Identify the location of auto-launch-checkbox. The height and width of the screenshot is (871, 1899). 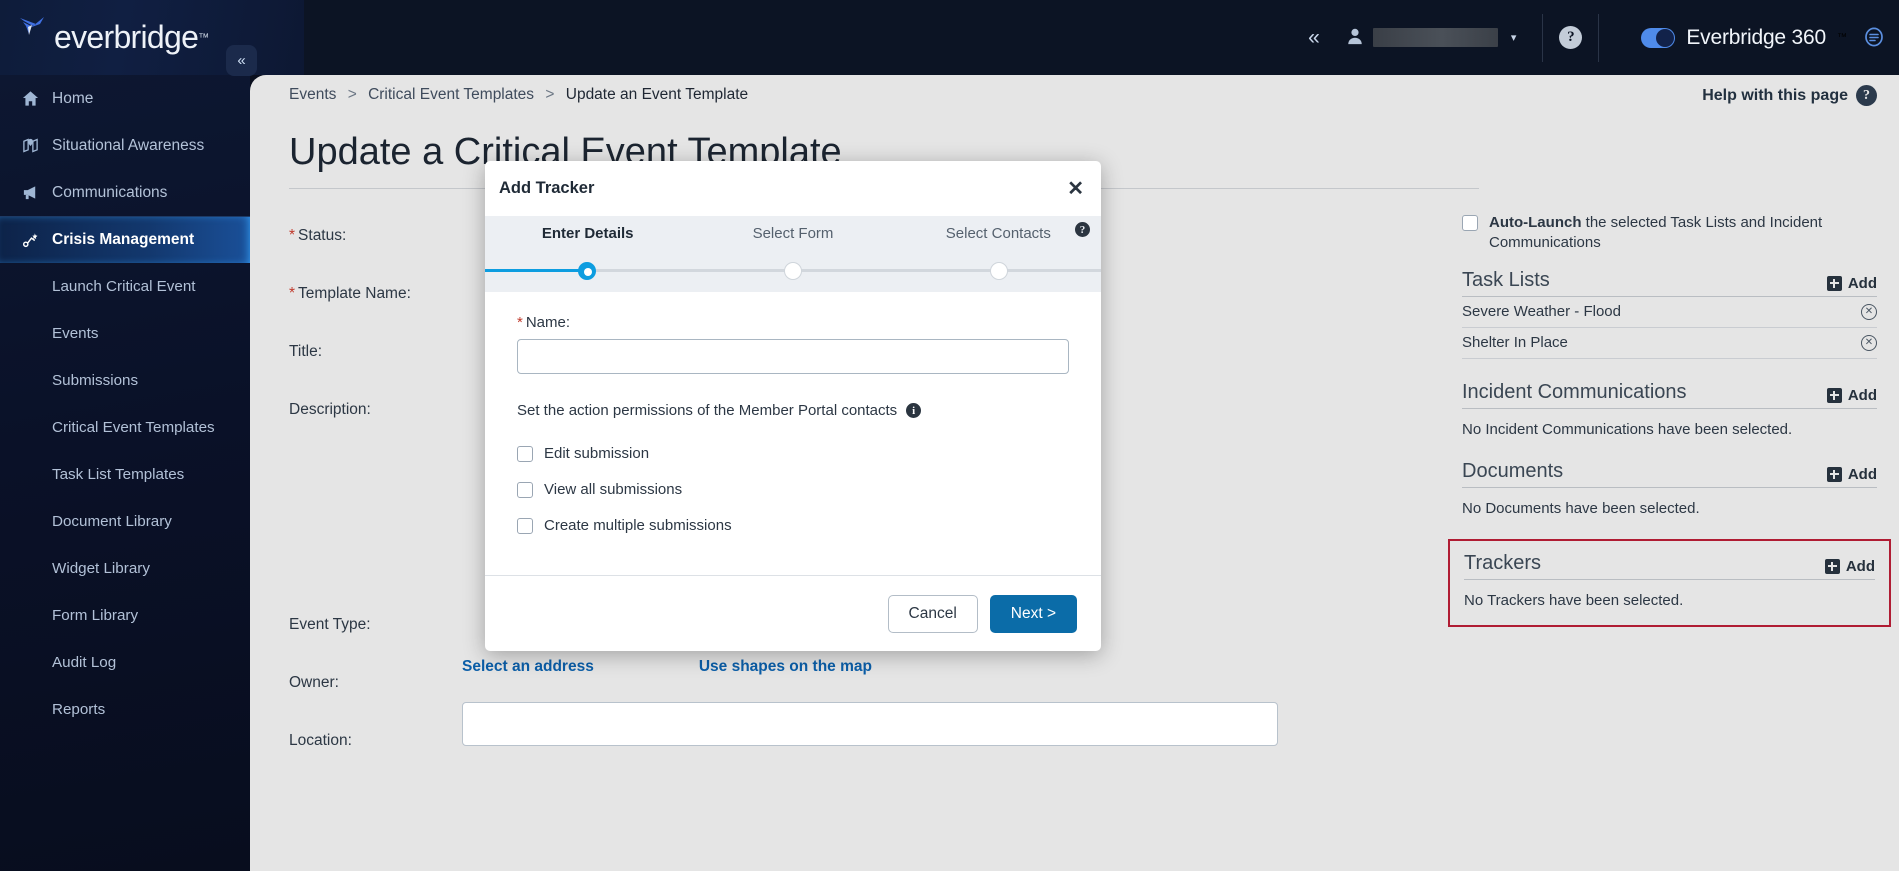
(1470, 223).